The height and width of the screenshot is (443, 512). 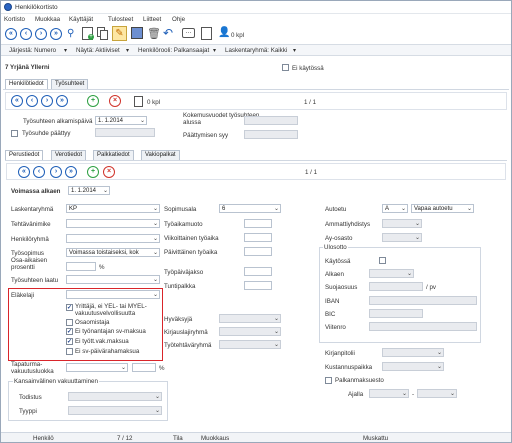 What do you see at coordinates (271, 120) in the screenshot?
I see `experience-field` at bounding box center [271, 120].